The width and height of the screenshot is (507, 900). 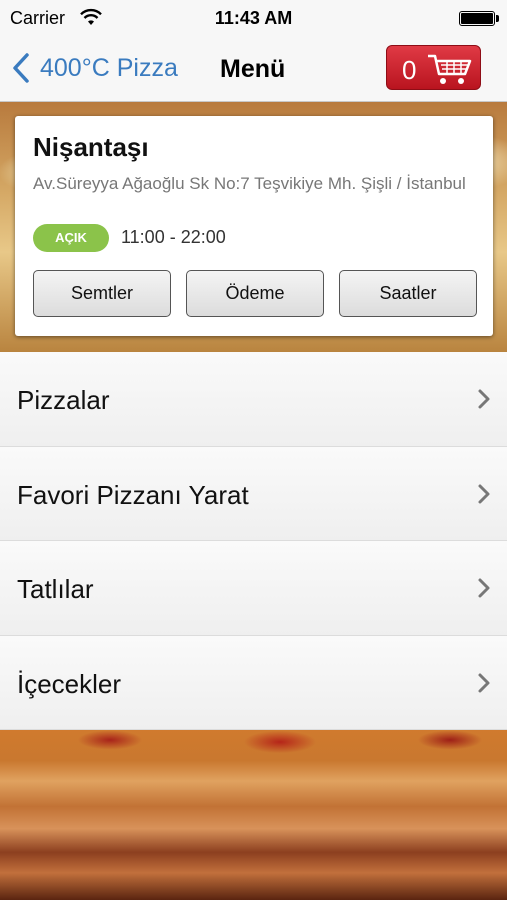 I want to click on battery-level, so click(x=477, y=18).